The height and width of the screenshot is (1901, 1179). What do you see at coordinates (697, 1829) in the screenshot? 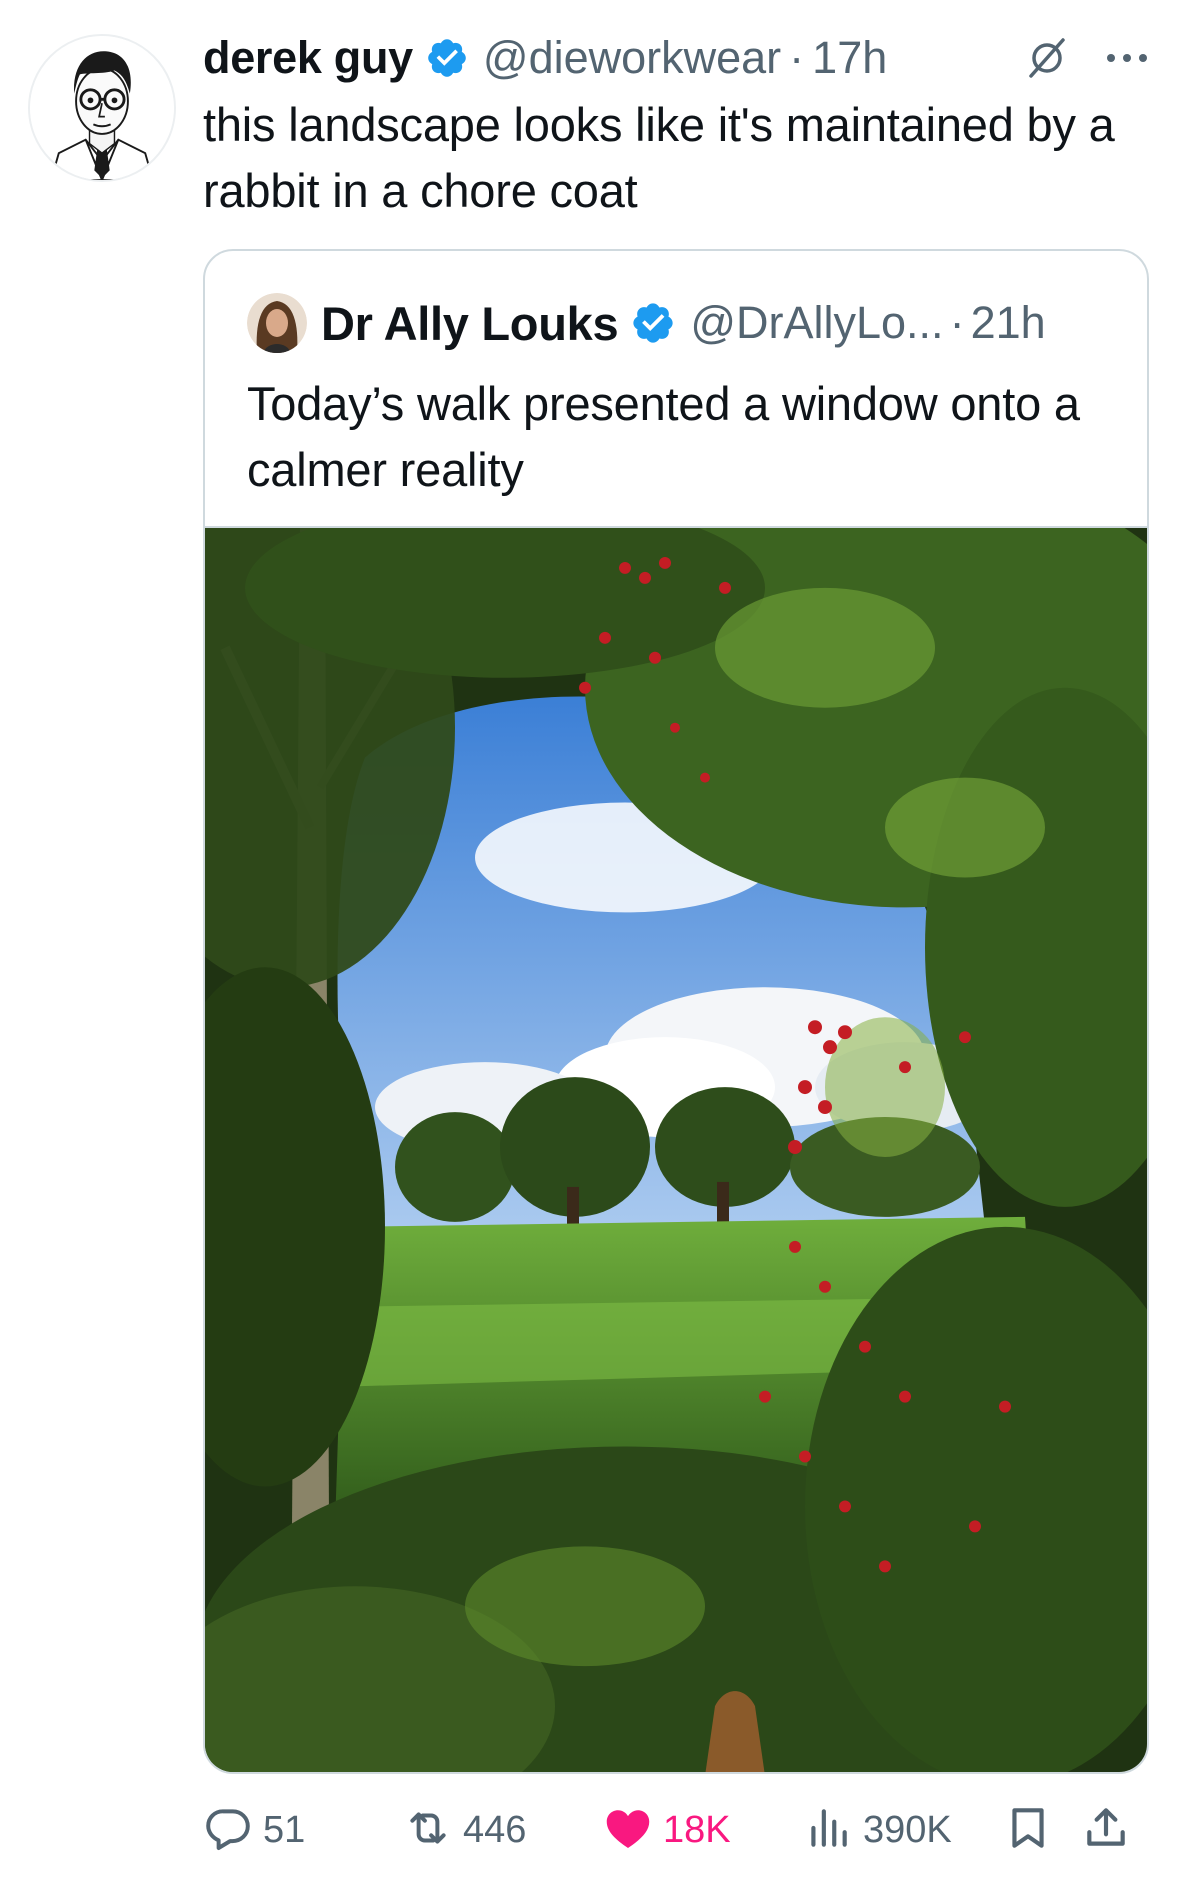
I see `like-count: 18K` at bounding box center [697, 1829].